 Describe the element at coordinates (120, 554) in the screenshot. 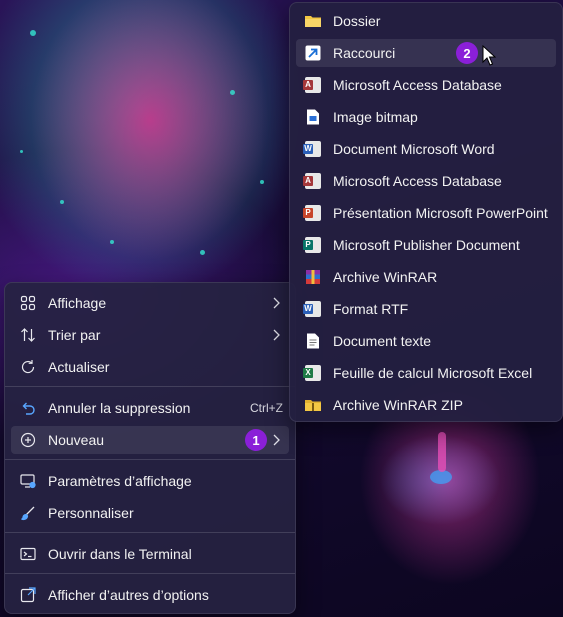

I see `menu-item-label: Ouvrir dans le Terminal` at that location.